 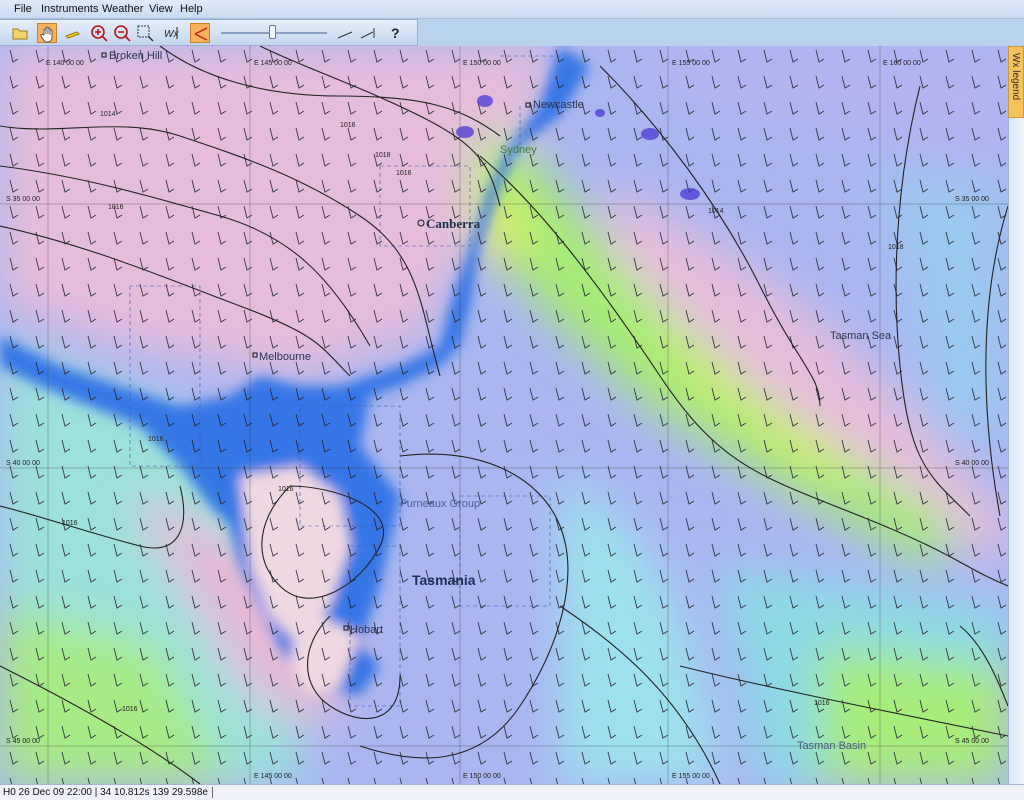 I want to click on place-sydney: Sydney, so click(x=518, y=150).